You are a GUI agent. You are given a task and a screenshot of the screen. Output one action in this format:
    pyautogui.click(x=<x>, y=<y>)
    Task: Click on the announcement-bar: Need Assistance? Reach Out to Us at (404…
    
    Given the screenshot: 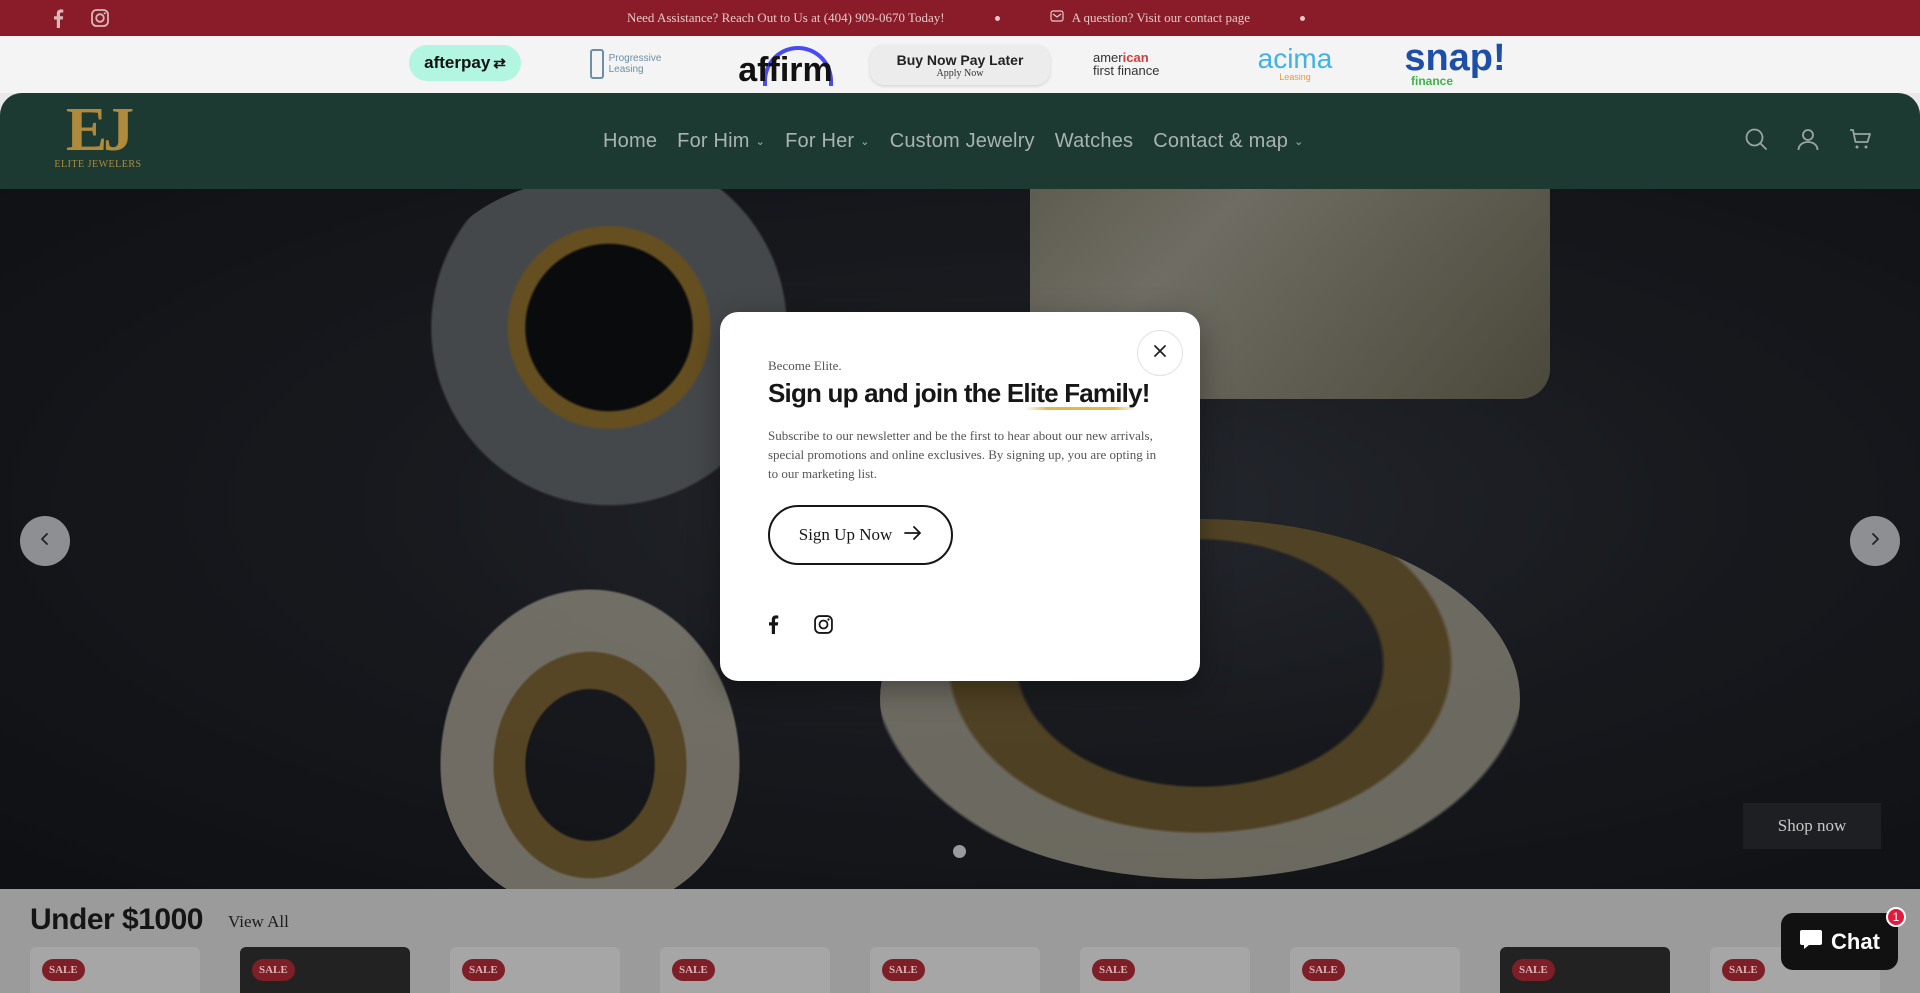 What is the action you would take?
    pyautogui.click(x=960, y=18)
    